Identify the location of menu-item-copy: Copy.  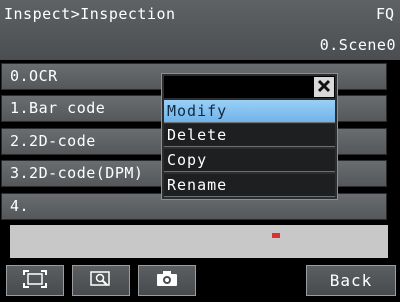
(249, 160).